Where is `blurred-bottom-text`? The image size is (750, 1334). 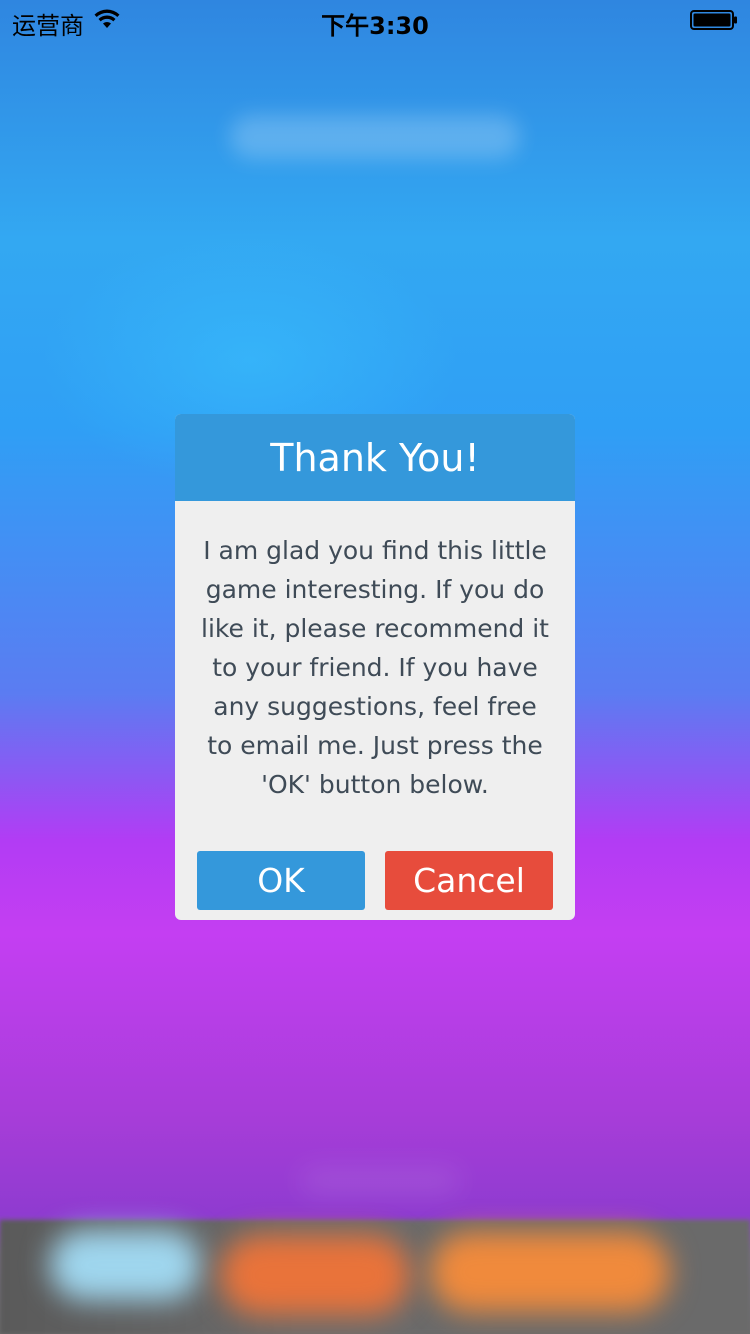
blurred-bottom-text is located at coordinates (380, 1181).